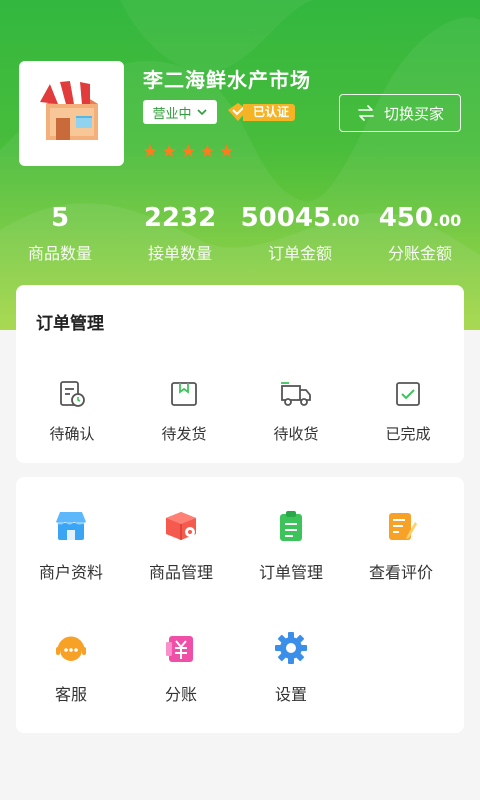  I want to click on menu-label: 订单管理, so click(290, 572).